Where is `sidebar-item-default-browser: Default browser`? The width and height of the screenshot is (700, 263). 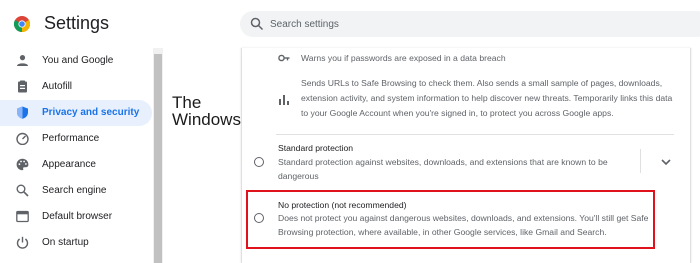
sidebar-item-default-browser: Default browser is located at coordinates (76, 217).